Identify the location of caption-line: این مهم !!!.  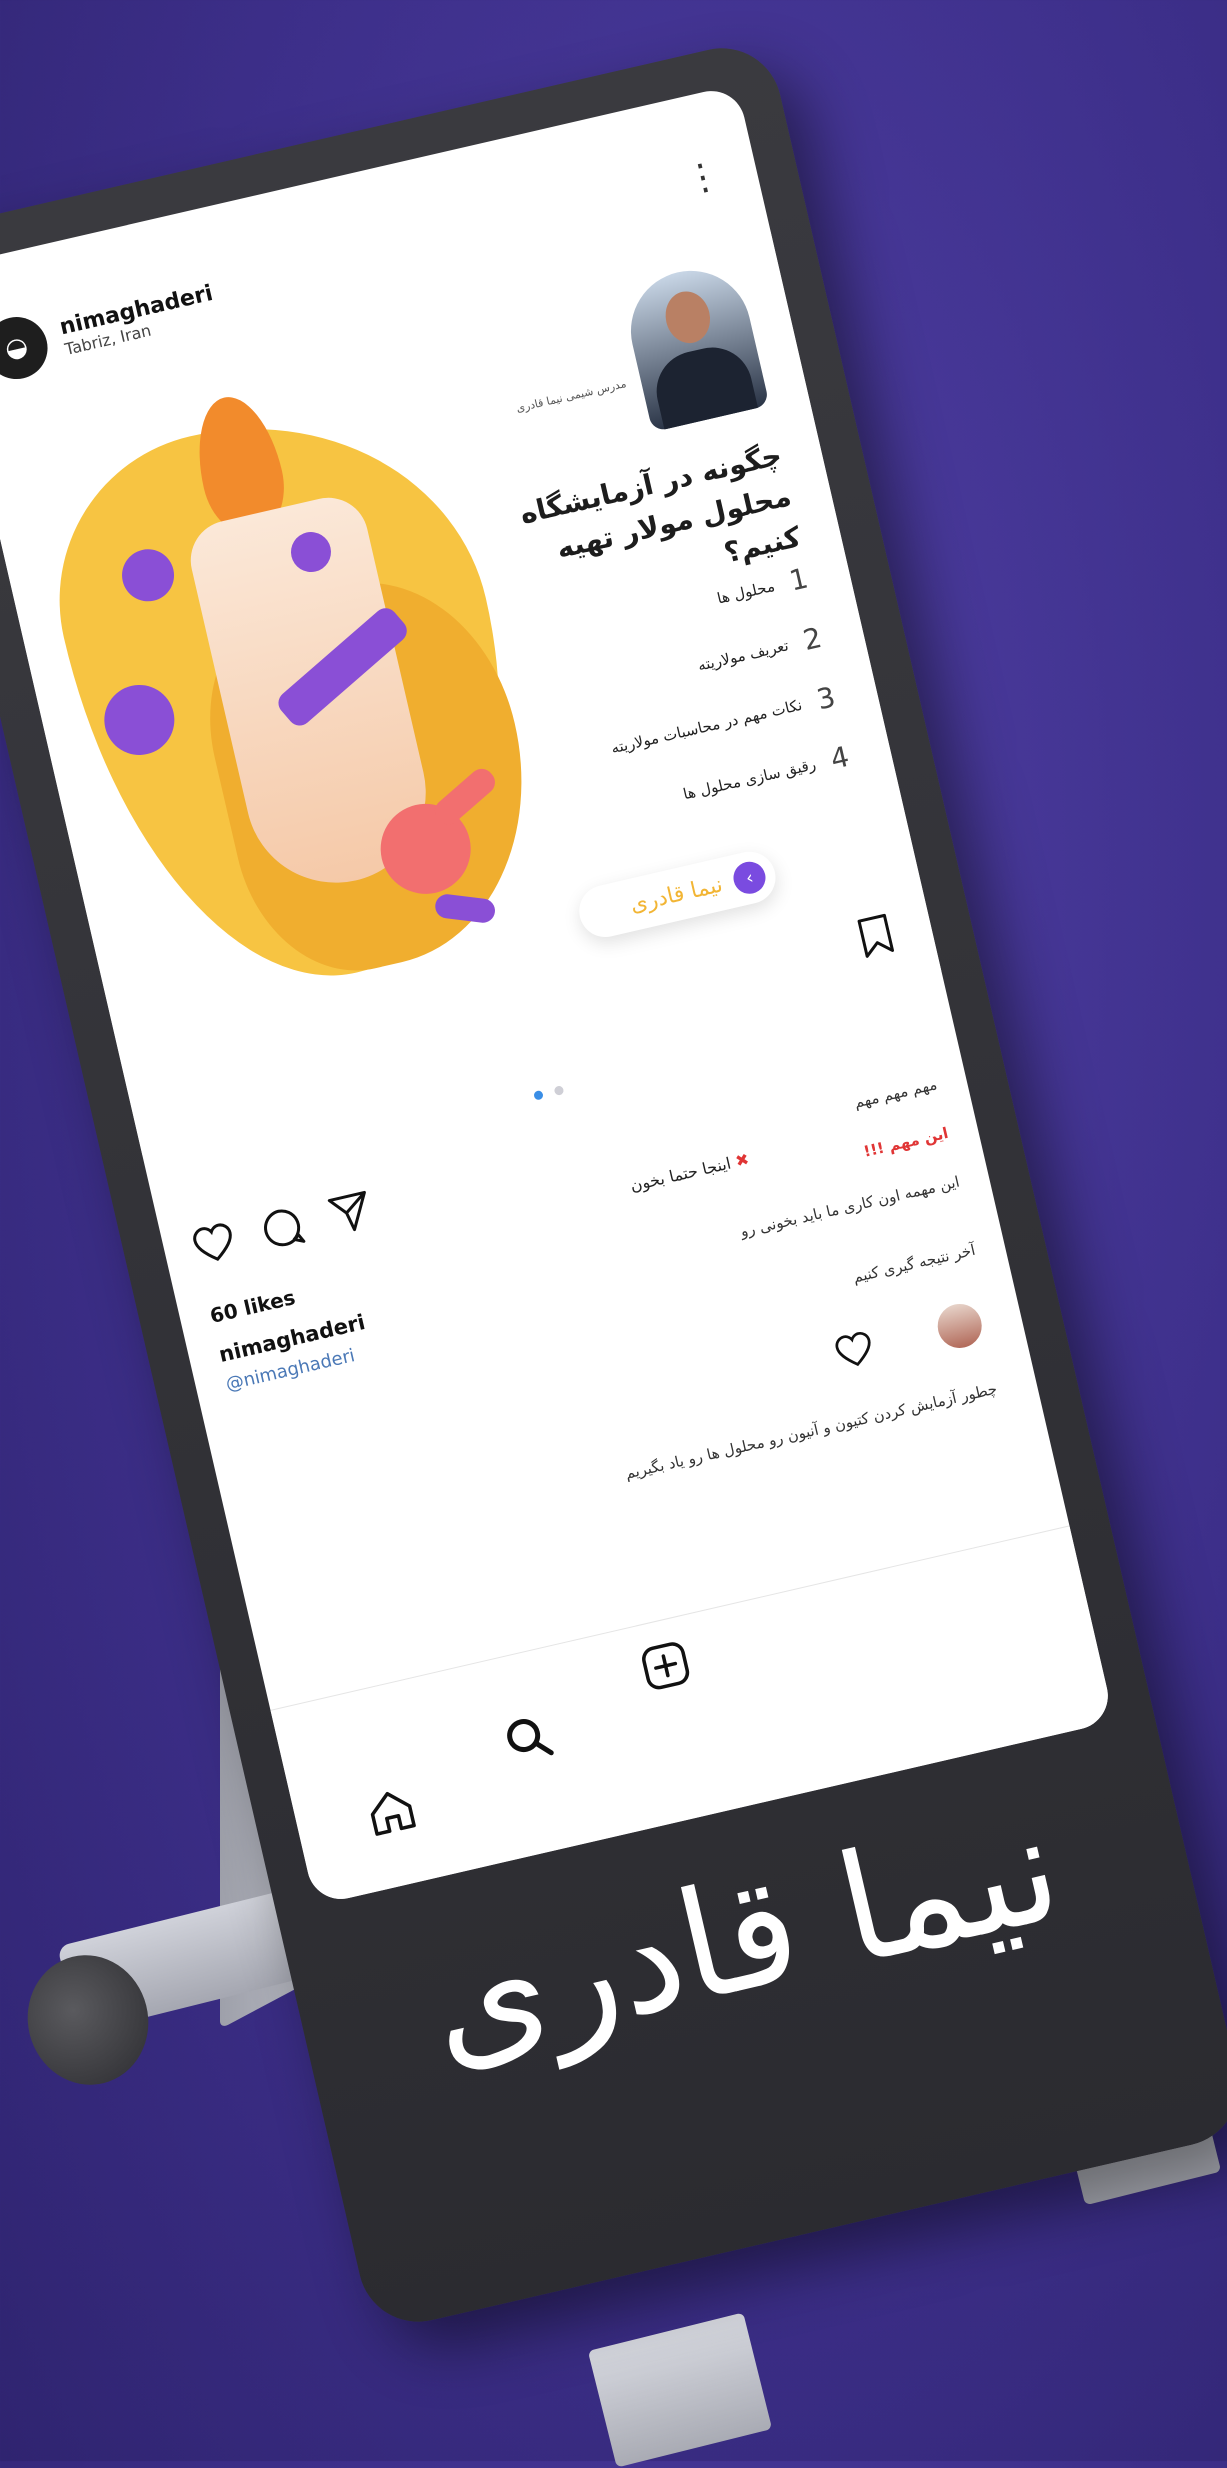
(905, 1142).